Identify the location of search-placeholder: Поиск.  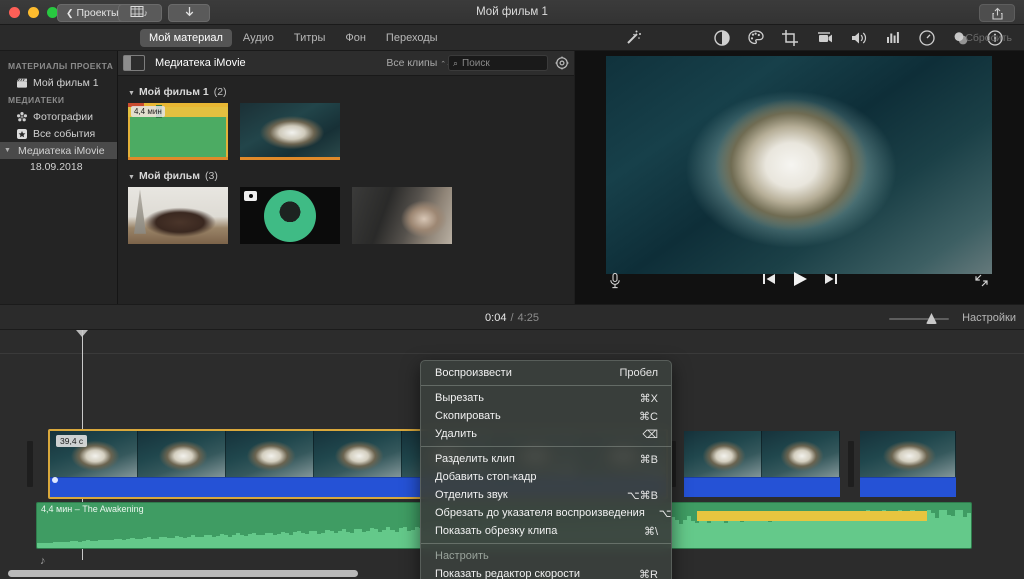
(476, 63).